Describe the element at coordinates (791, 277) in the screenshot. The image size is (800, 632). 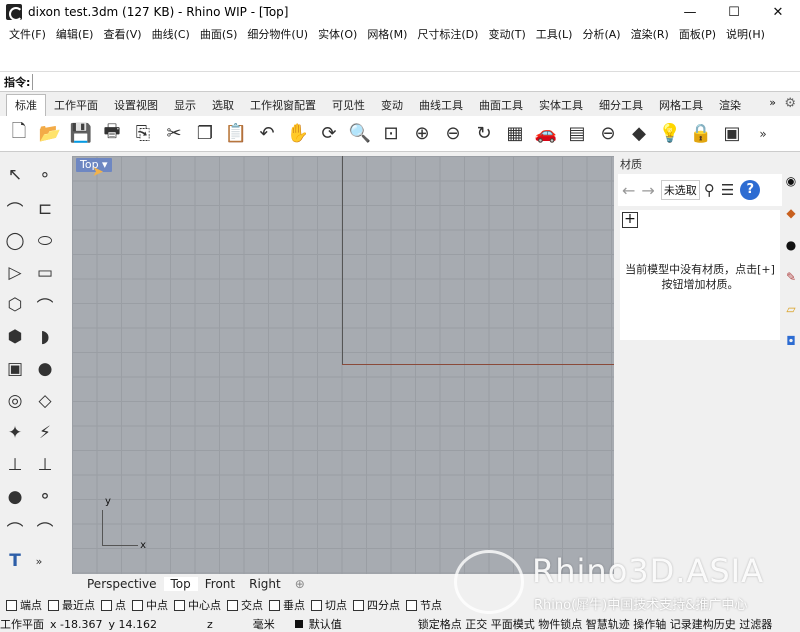
I see `texture-tab-icon: ✎` at that location.